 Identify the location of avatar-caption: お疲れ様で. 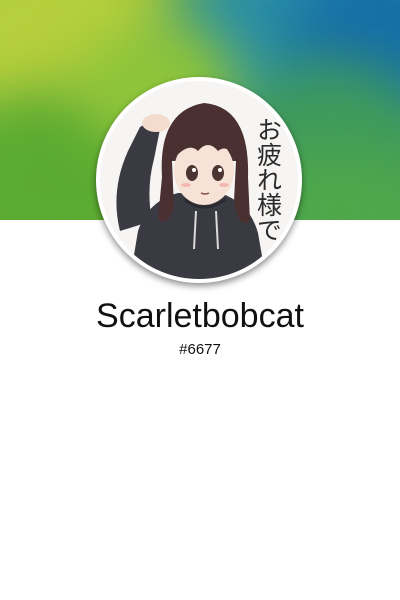
(268, 179).